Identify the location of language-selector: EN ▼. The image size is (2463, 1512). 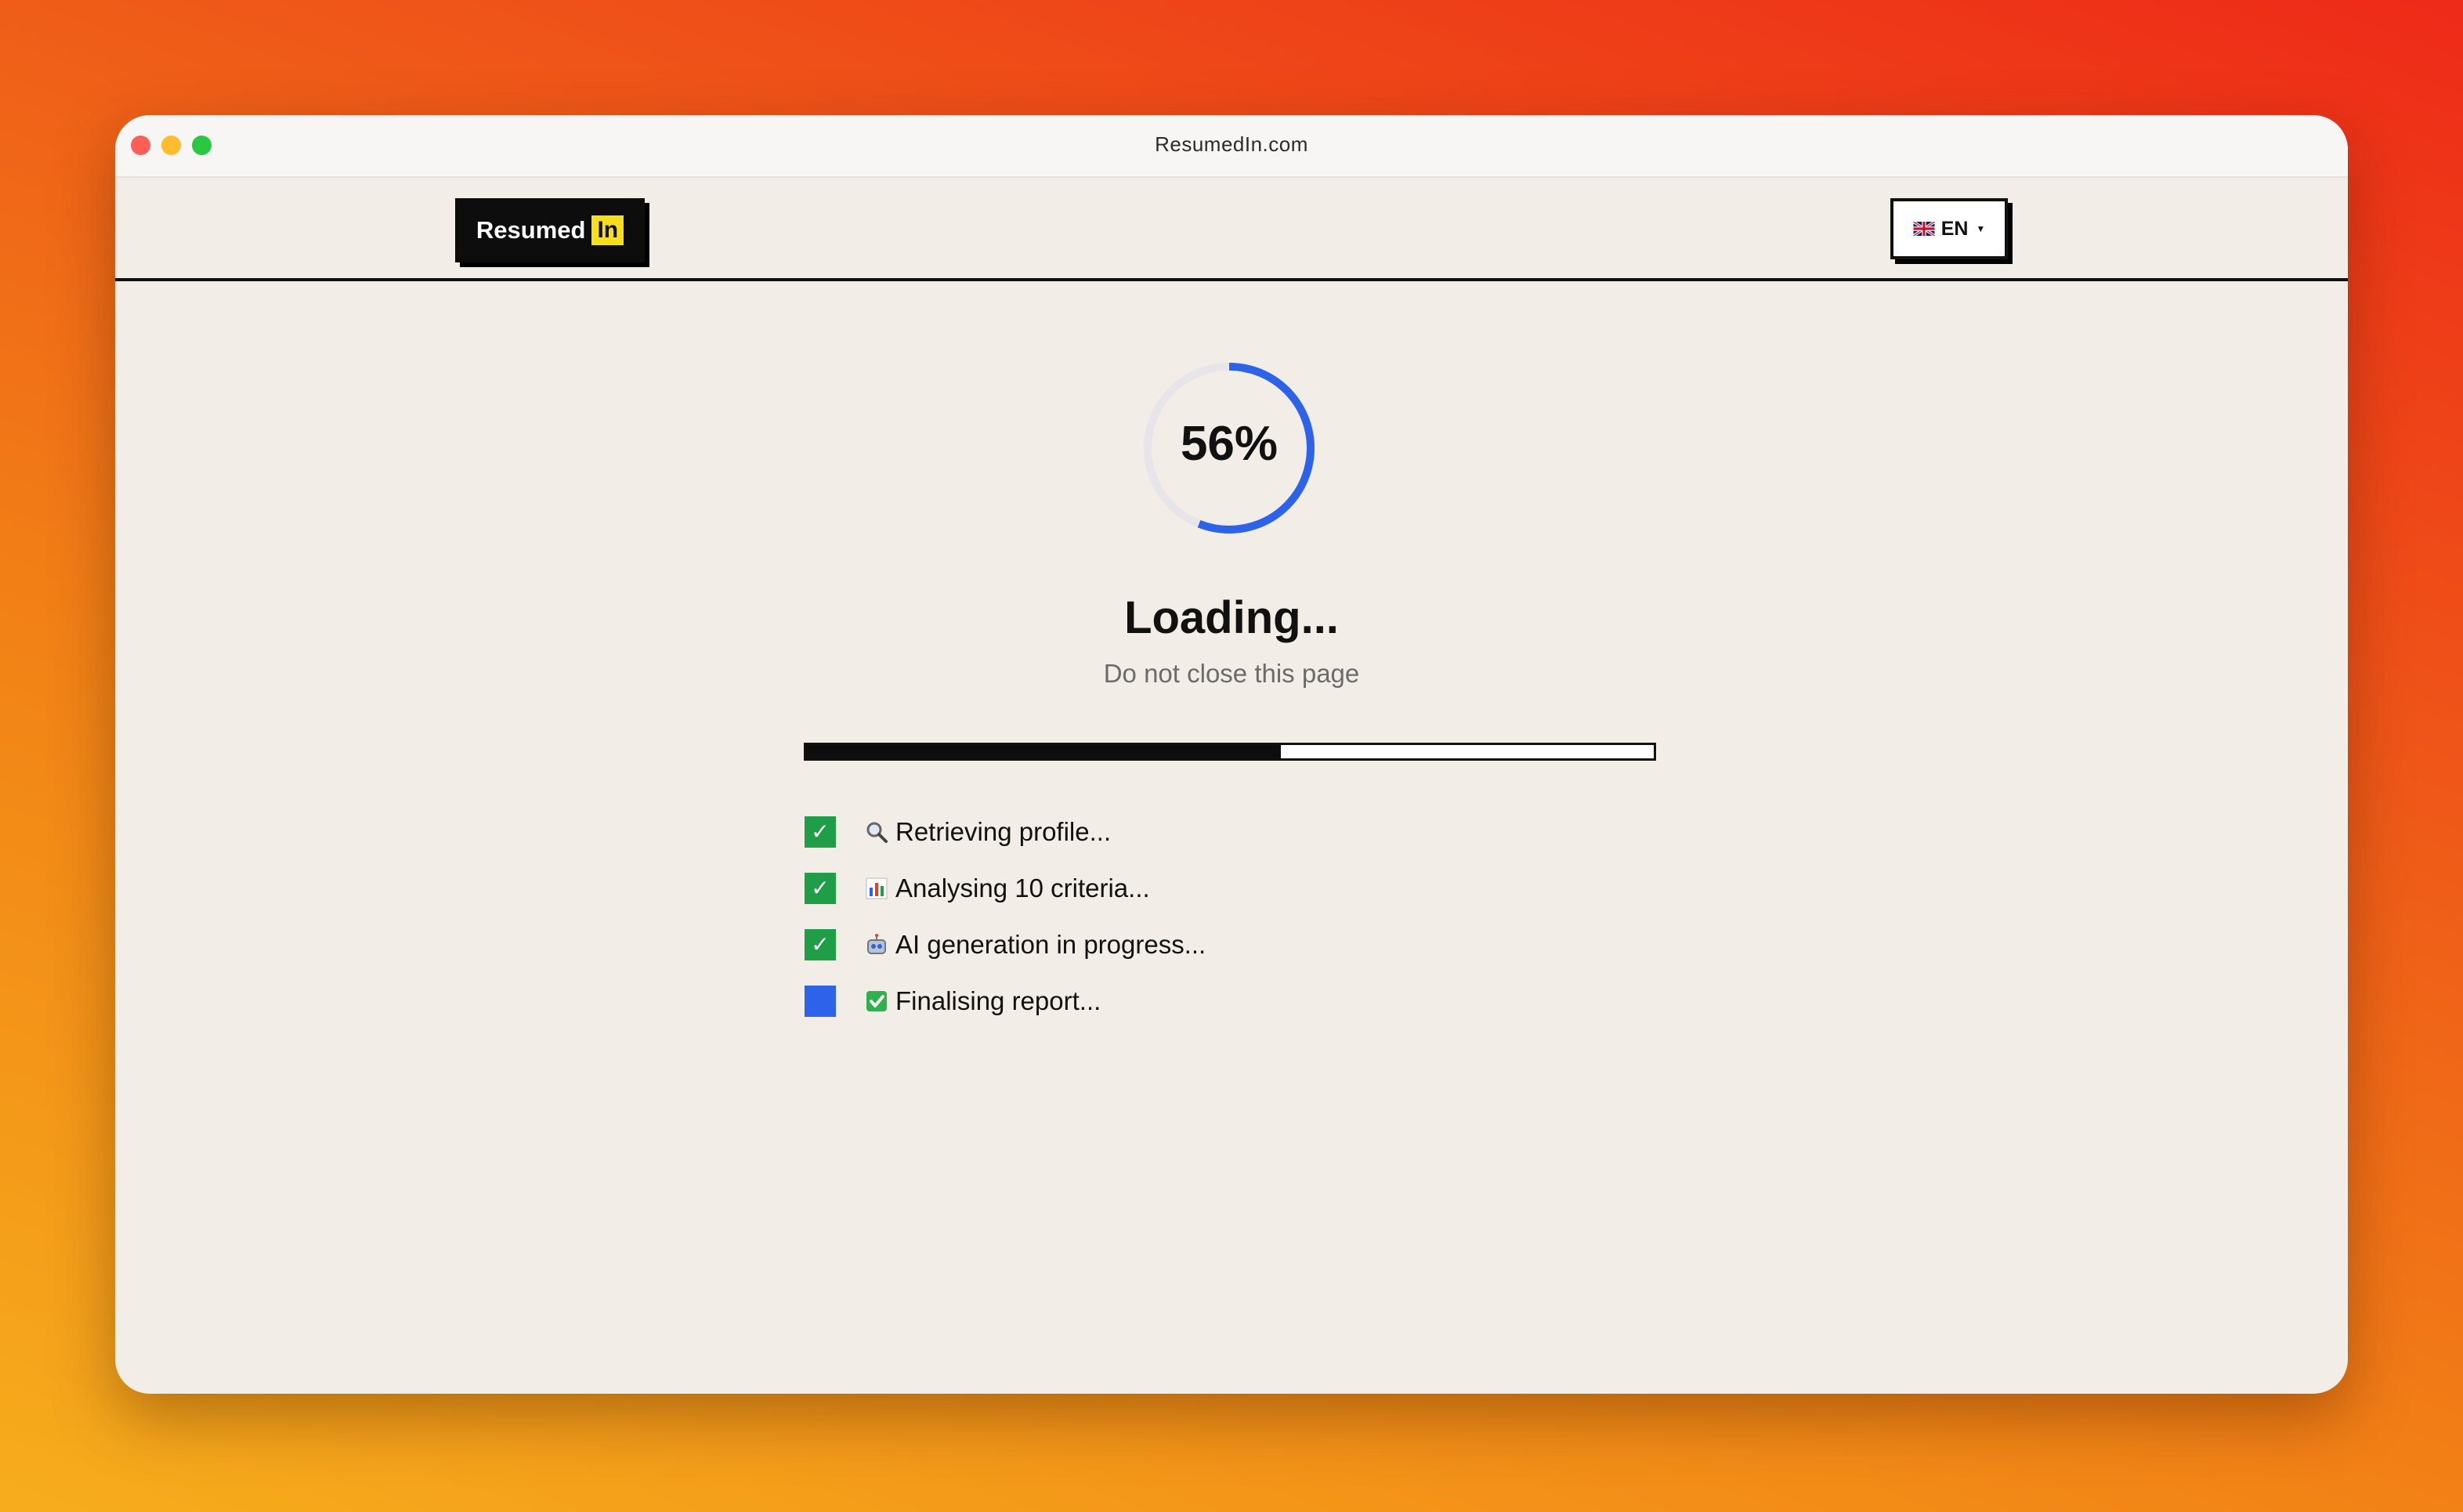
(1949, 229).